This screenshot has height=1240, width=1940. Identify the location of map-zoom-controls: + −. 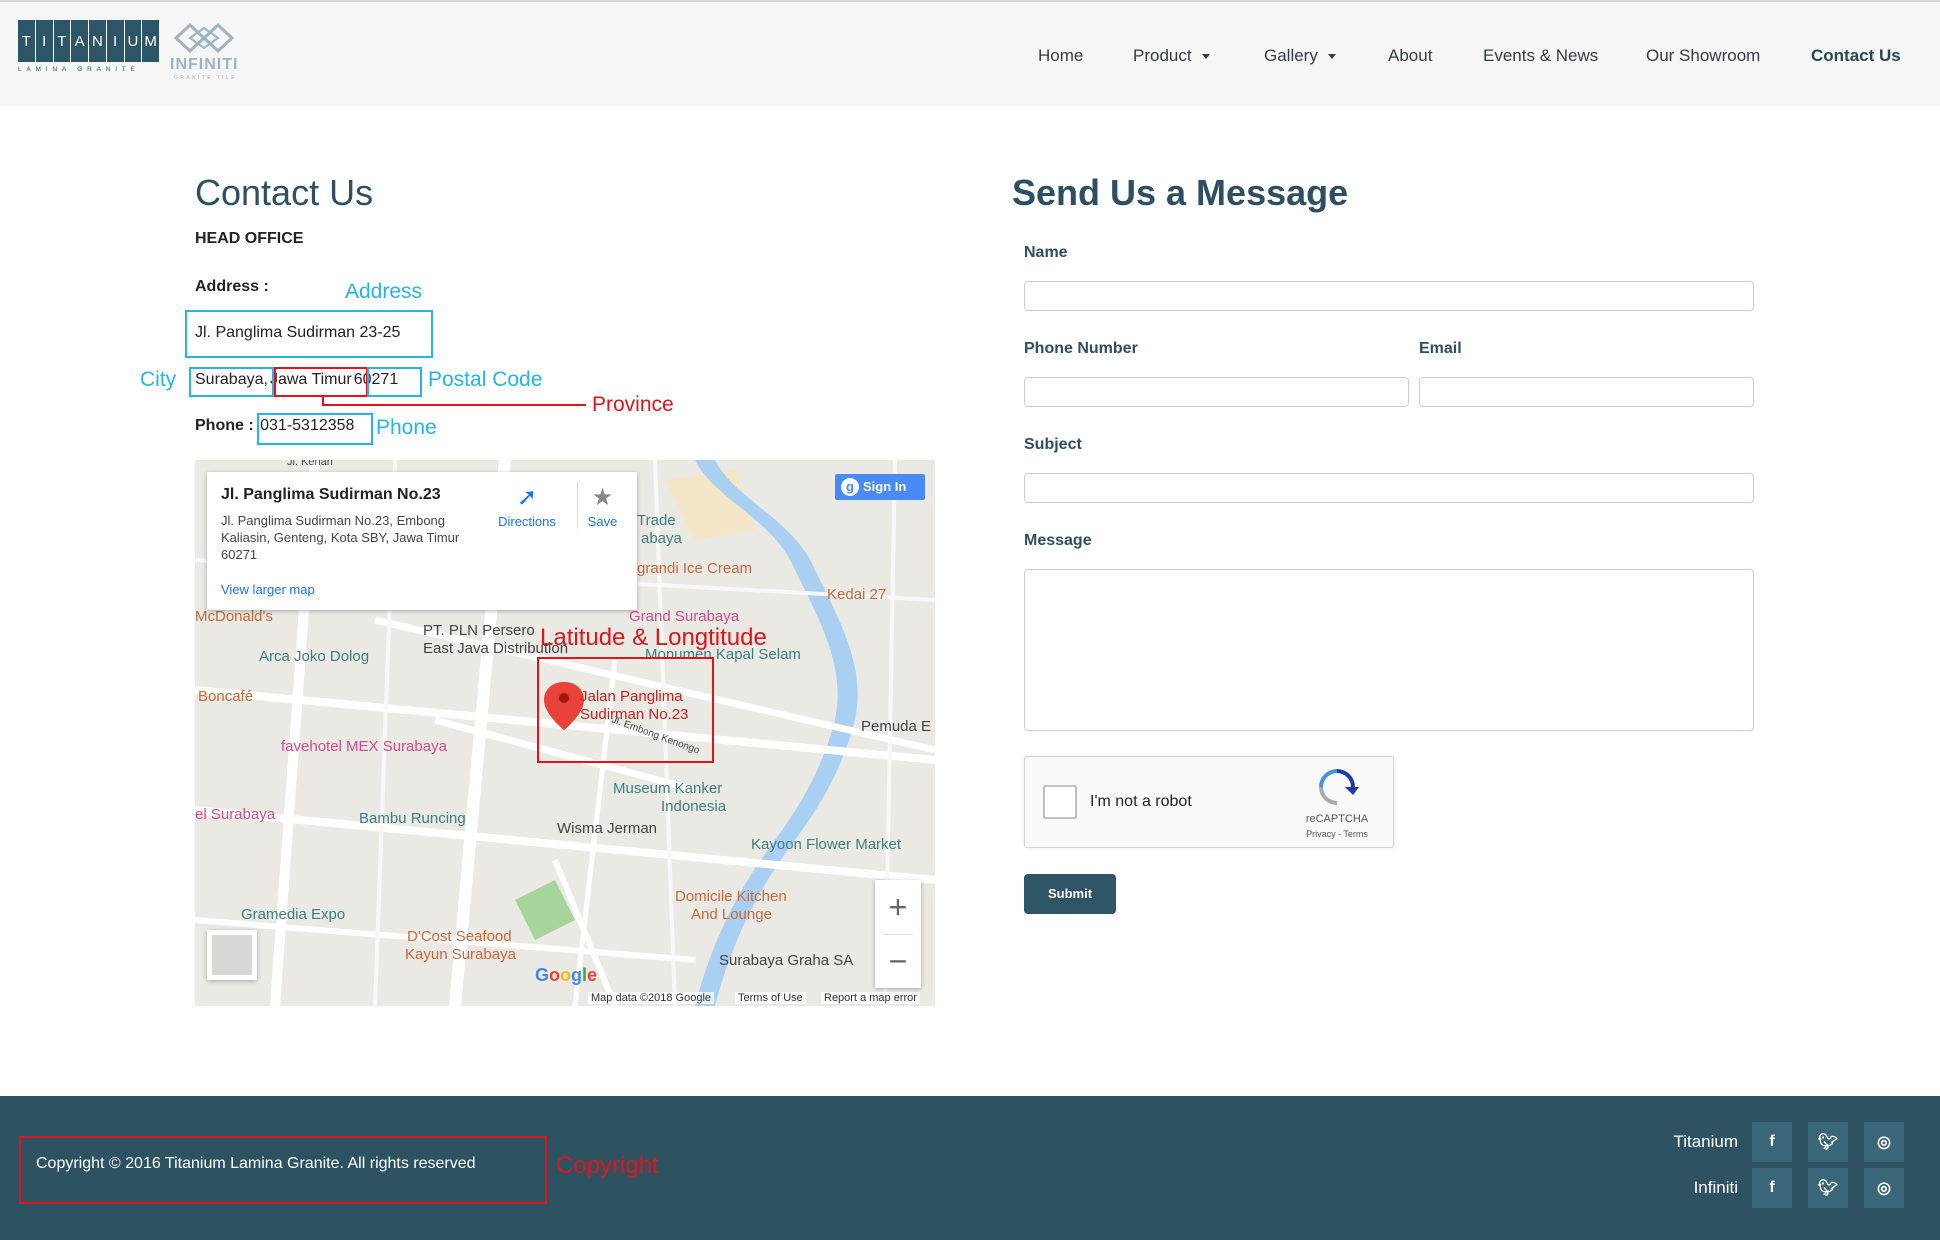
(898, 934).